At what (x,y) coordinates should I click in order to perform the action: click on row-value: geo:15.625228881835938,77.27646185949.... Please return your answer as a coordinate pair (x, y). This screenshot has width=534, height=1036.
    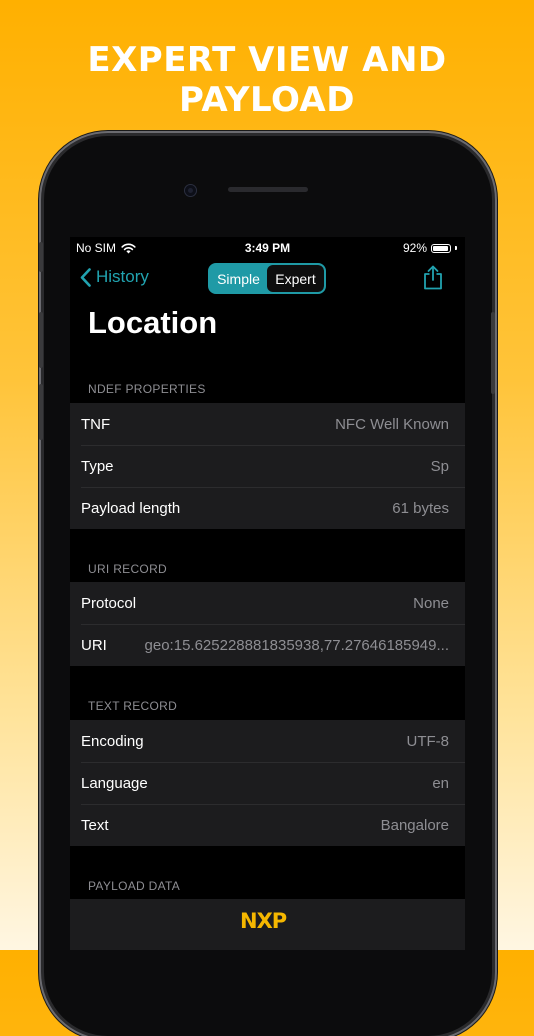
    Looking at the image, I should click on (296, 645).